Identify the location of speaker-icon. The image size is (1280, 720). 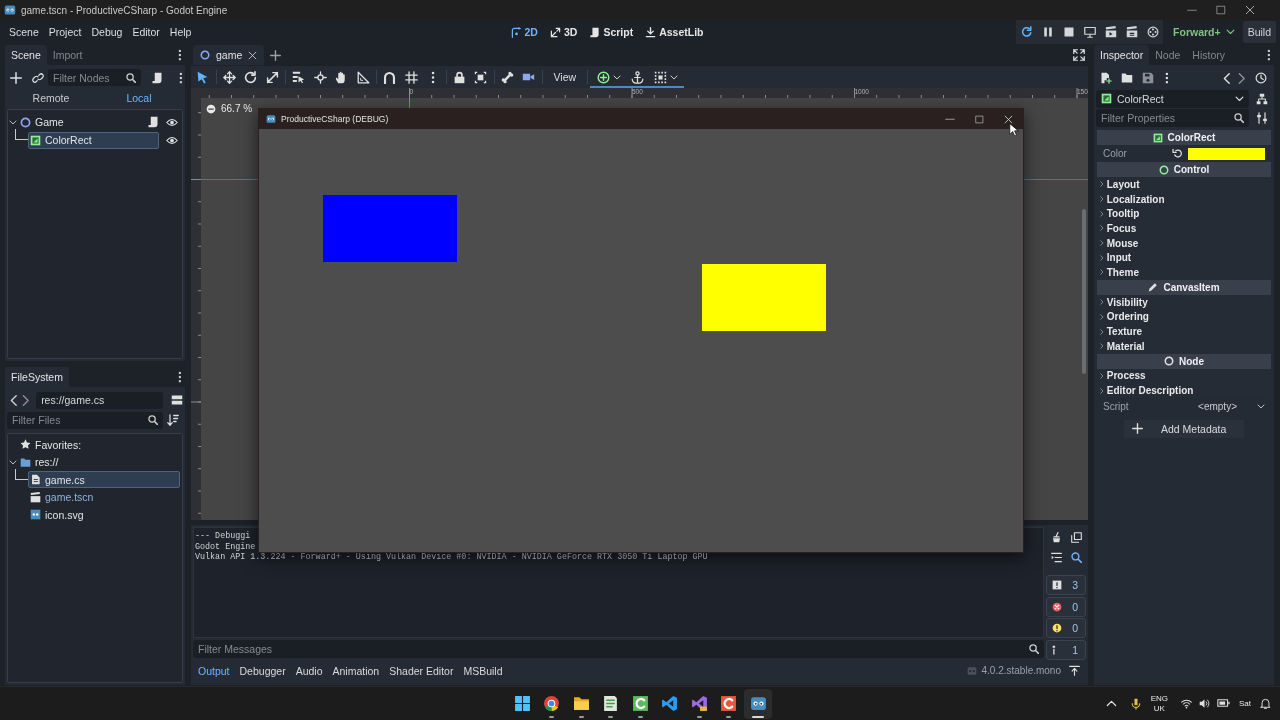
(1204, 703).